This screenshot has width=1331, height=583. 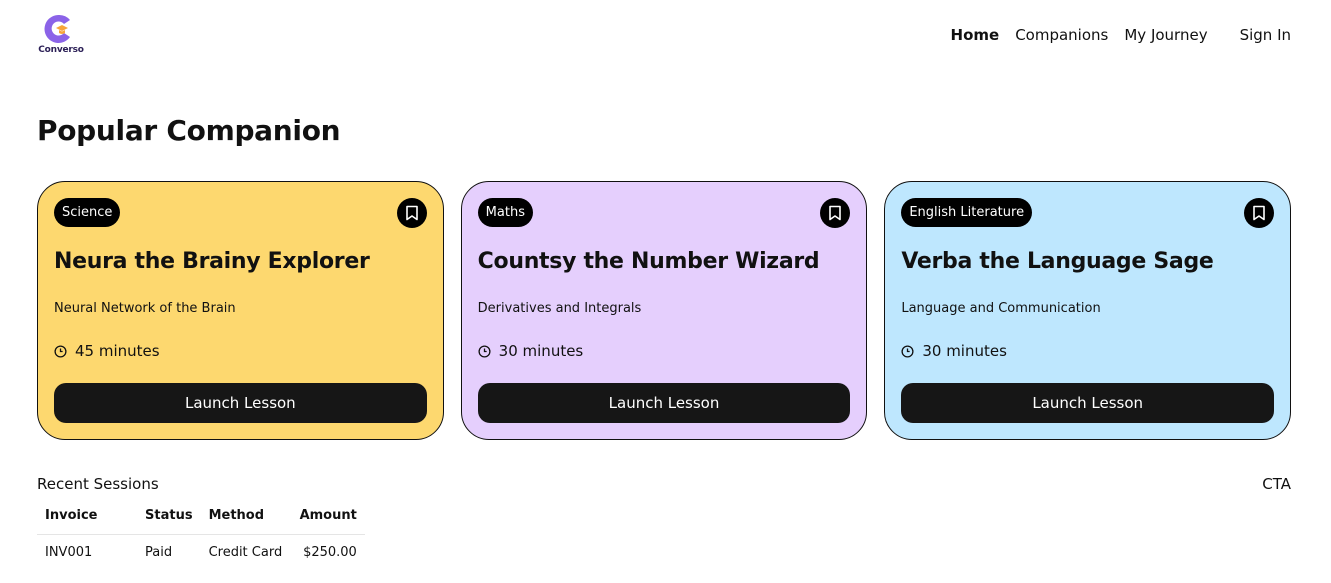 What do you see at coordinates (505, 212) in the screenshot?
I see `subject-badge: Maths` at bounding box center [505, 212].